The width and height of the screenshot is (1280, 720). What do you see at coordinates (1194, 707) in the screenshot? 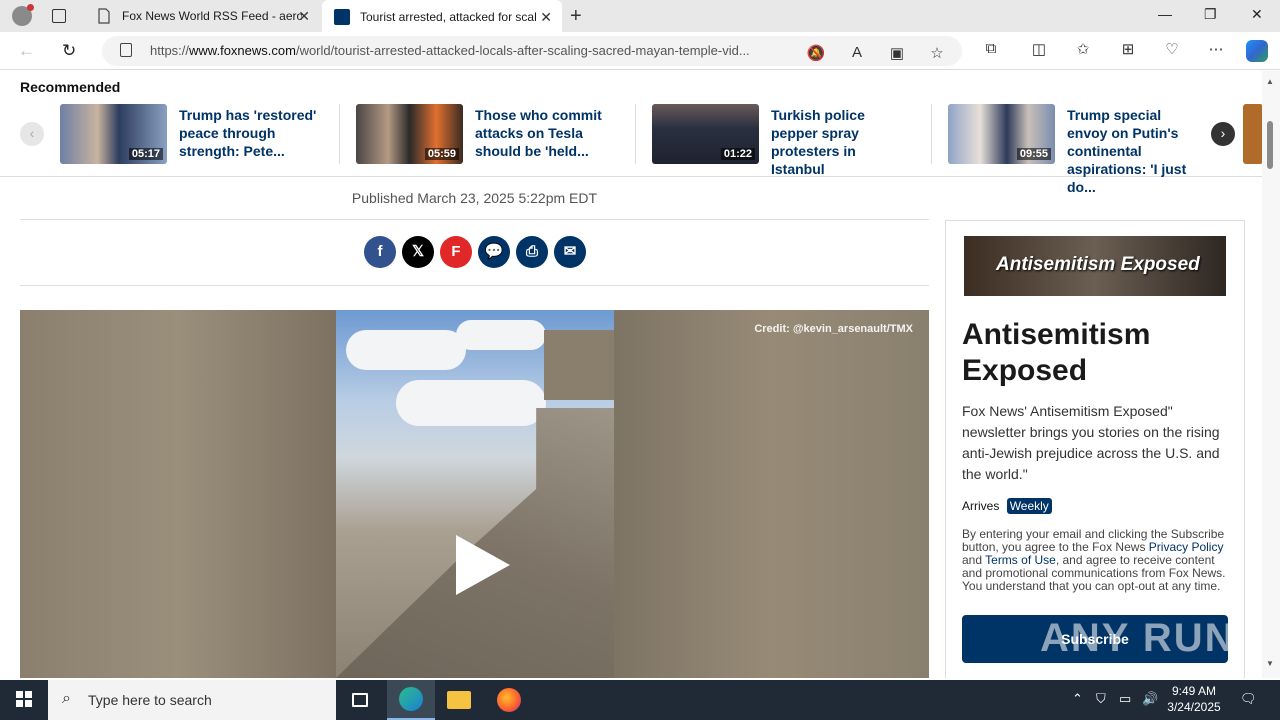
I see `clock-date: 3/24/2025` at bounding box center [1194, 707].